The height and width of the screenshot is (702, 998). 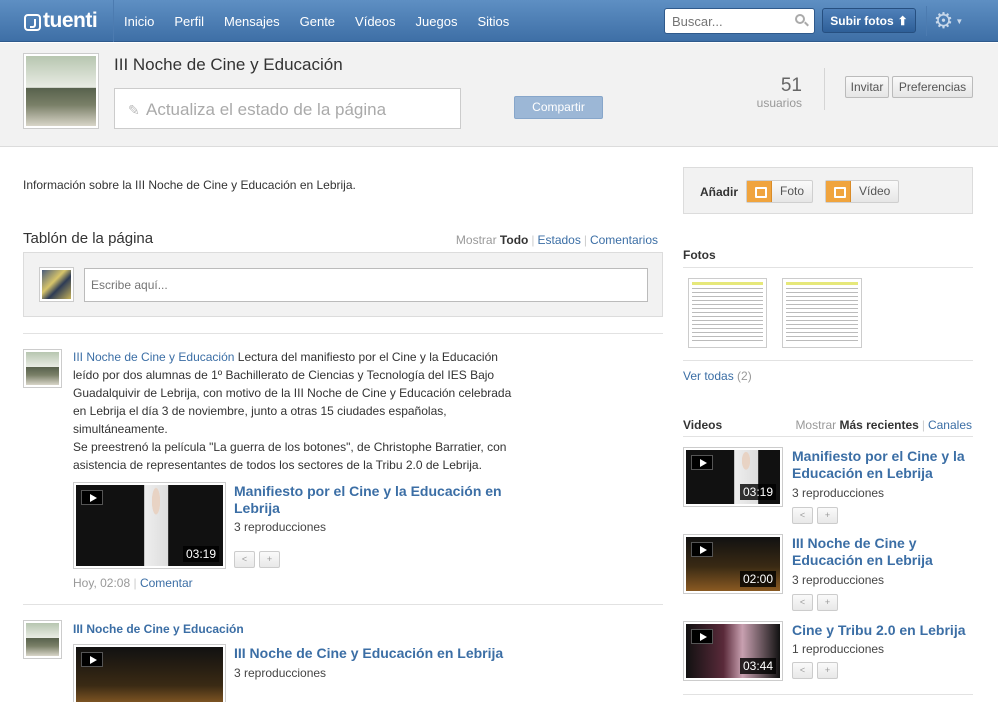 I want to click on upload-arrow-icon: ⬆, so click(x=902, y=20).